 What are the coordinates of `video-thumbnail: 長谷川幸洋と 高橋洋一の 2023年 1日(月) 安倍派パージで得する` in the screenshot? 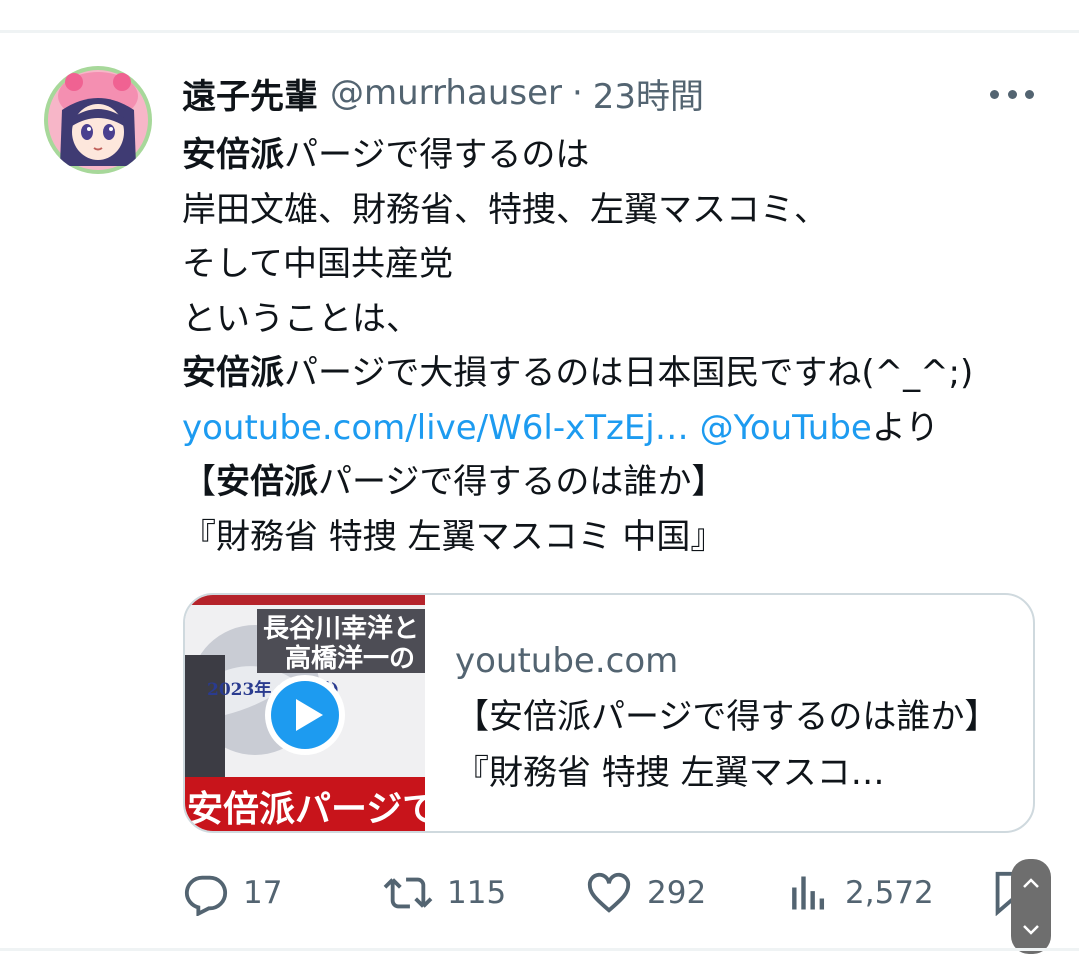 It's located at (305, 713).